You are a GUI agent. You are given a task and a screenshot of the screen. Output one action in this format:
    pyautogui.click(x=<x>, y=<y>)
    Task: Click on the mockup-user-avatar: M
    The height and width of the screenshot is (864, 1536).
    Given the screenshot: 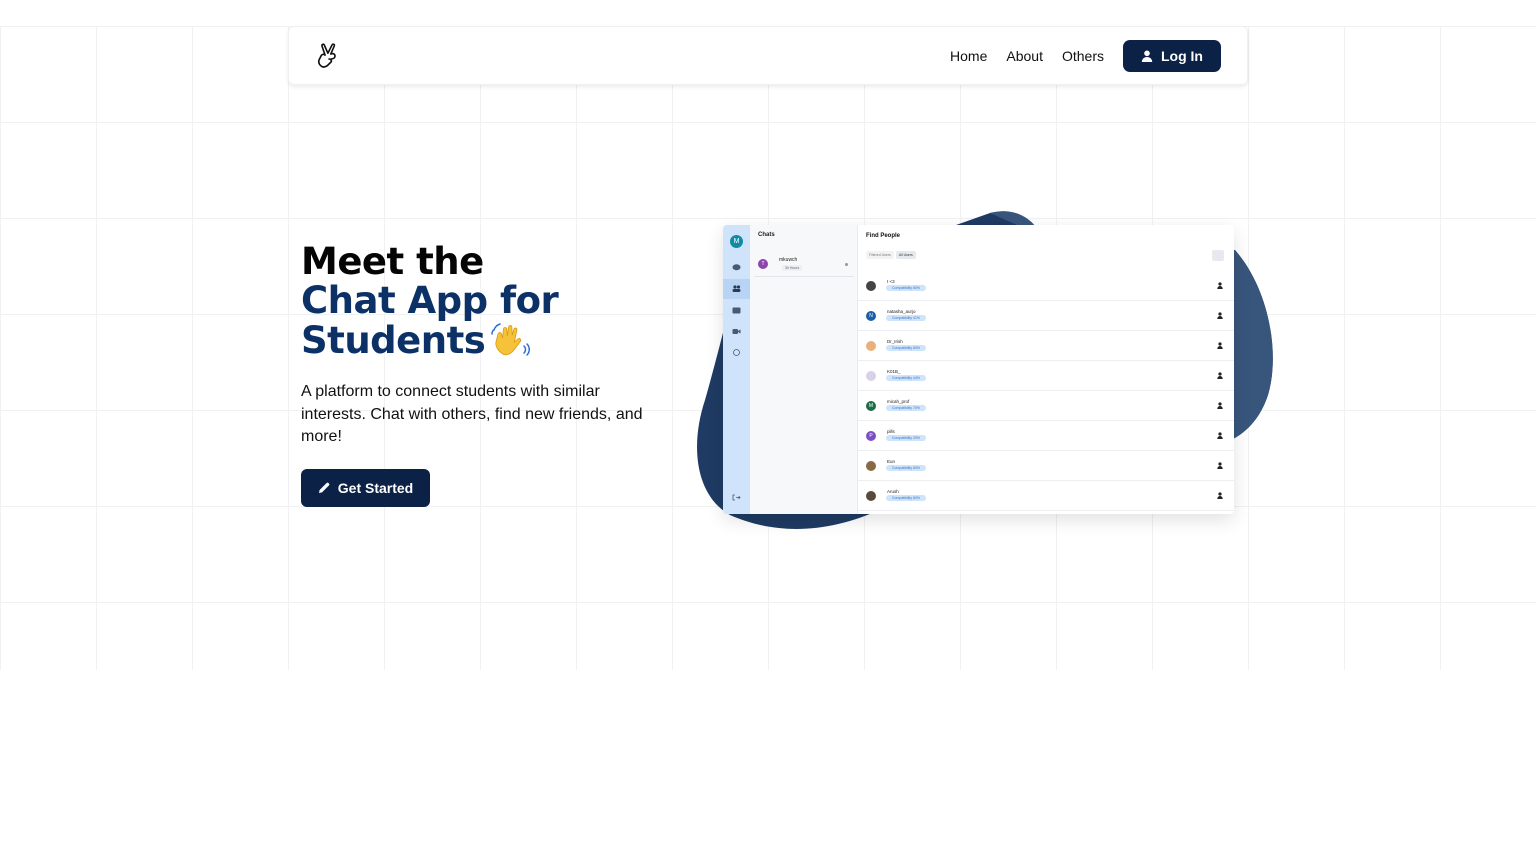 What is the action you would take?
    pyautogui.click(x=736, y=241)
    